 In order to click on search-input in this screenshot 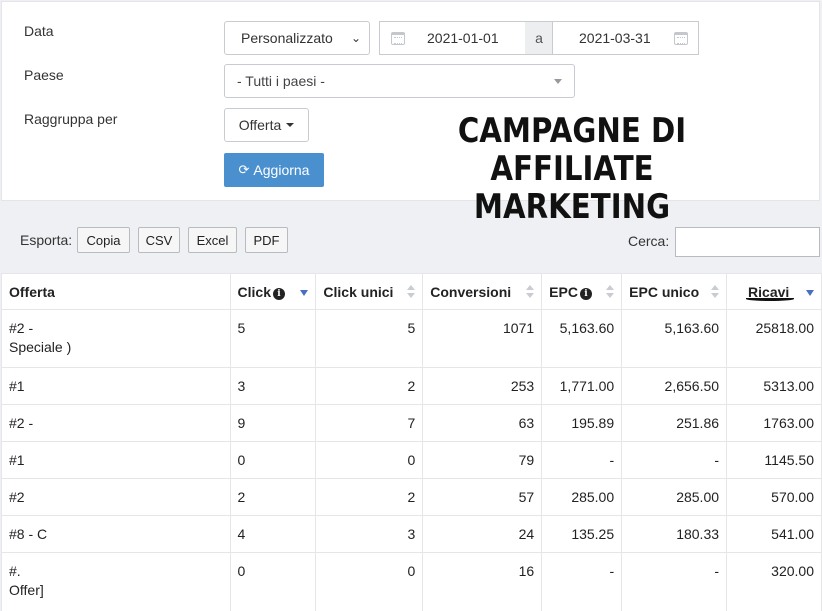, I will do `click(747, 242)`.